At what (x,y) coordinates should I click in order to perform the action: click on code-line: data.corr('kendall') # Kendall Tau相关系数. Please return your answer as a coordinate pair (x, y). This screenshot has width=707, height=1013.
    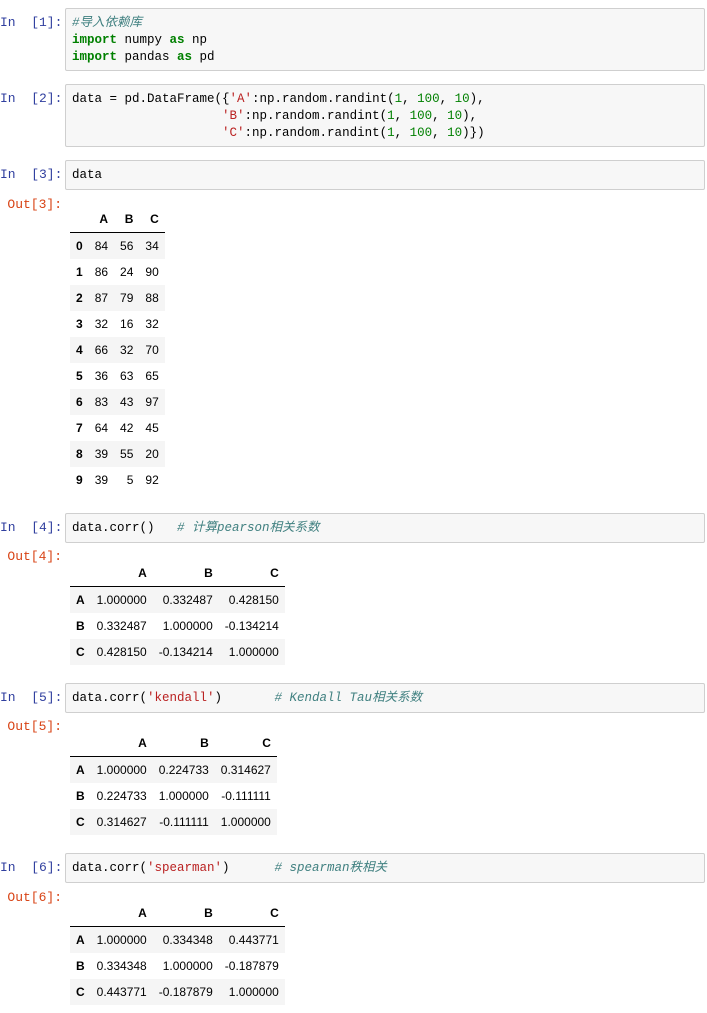
    Looking at the image, I should click on (385, 698).